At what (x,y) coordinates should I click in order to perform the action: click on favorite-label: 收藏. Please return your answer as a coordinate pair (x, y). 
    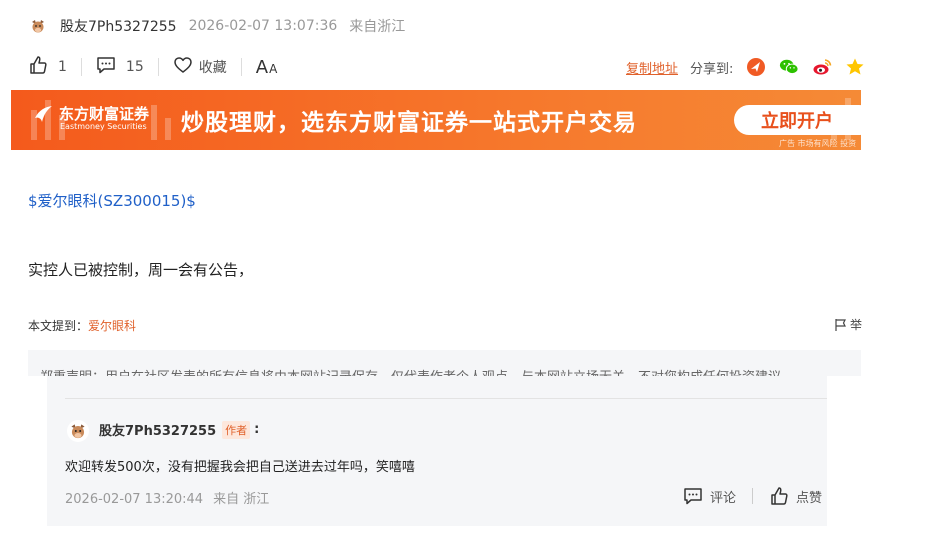
    Looking at the image, I should click on (212, 68).